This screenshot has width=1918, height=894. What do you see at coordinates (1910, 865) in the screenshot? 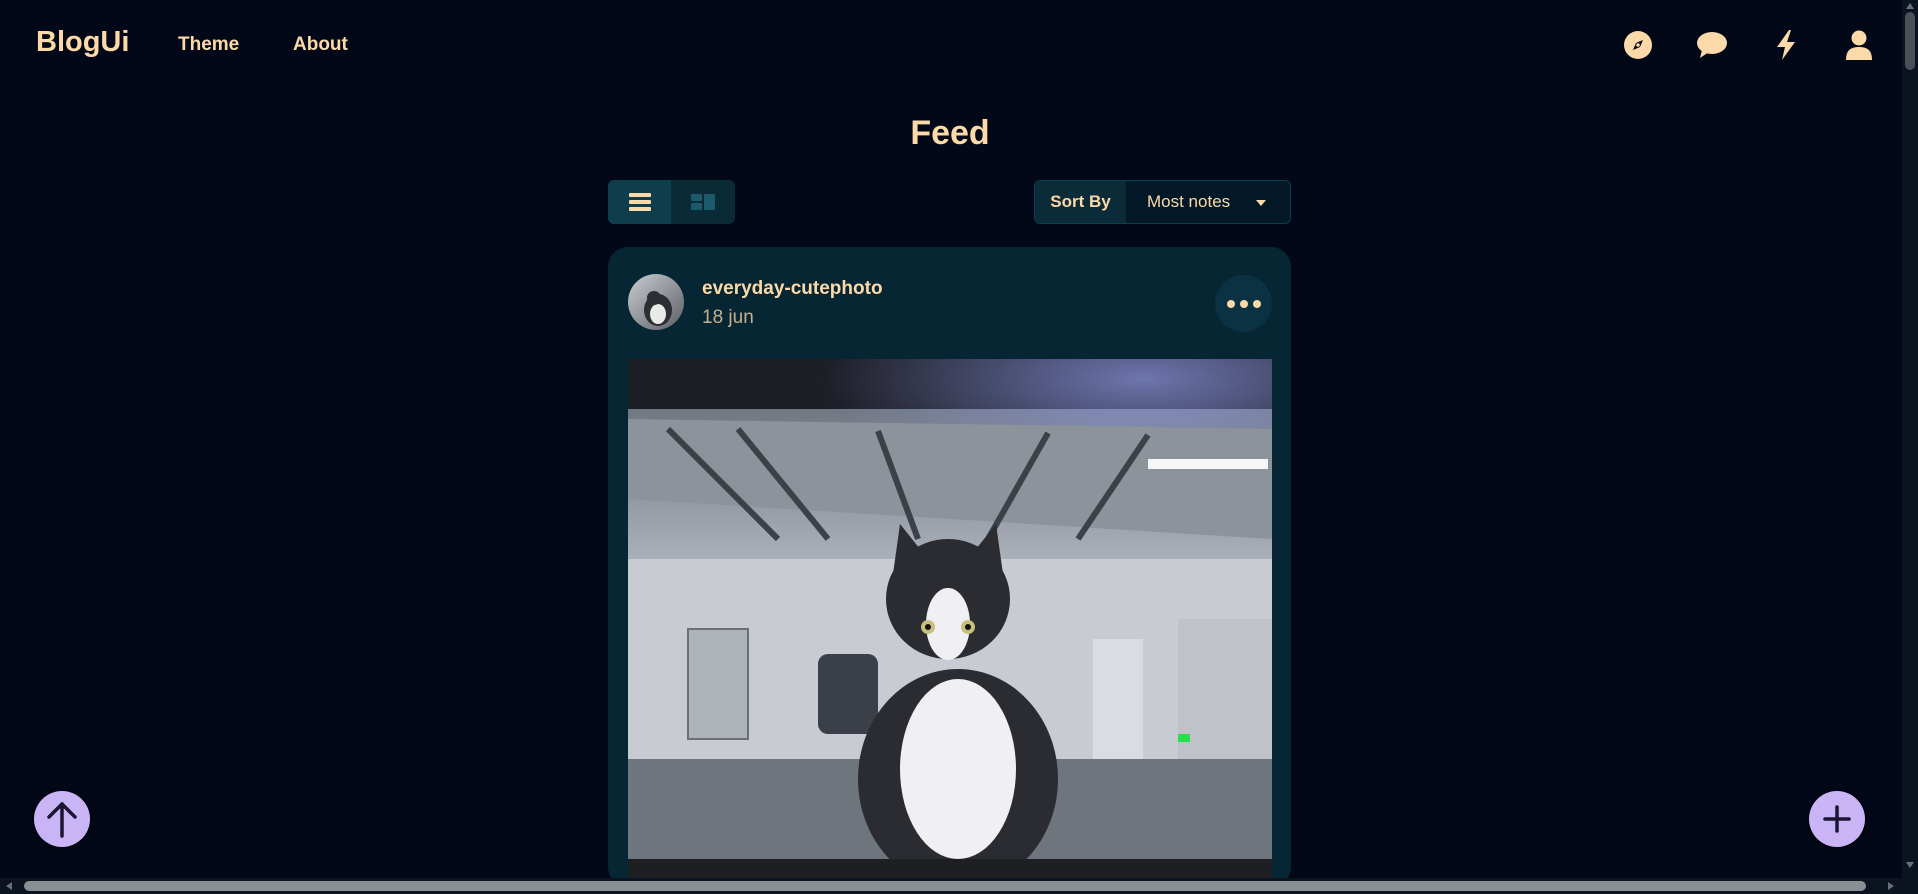
I see `scroll-down-arrow-icon` at bounding box center [1910, 865].